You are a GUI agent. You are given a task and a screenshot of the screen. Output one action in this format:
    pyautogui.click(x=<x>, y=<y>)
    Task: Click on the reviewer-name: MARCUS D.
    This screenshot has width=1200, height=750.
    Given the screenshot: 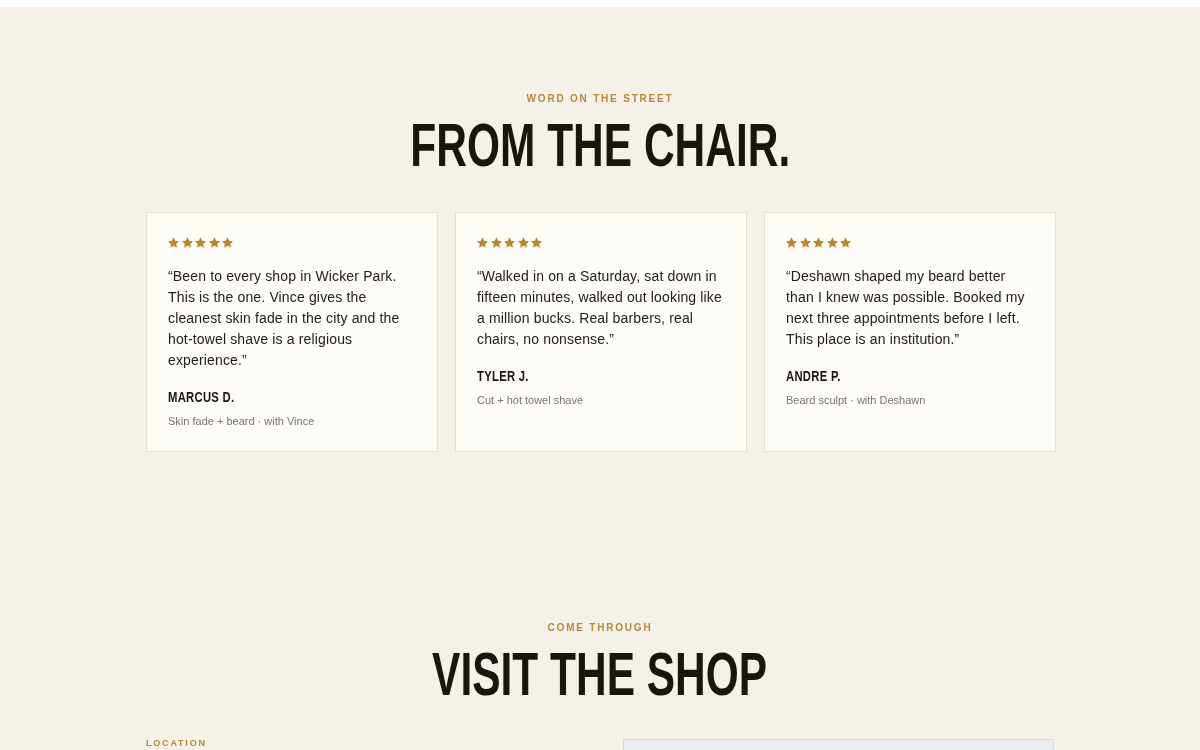 What is the action you would take?
    pyautogui.click(x=201, y=397)
    